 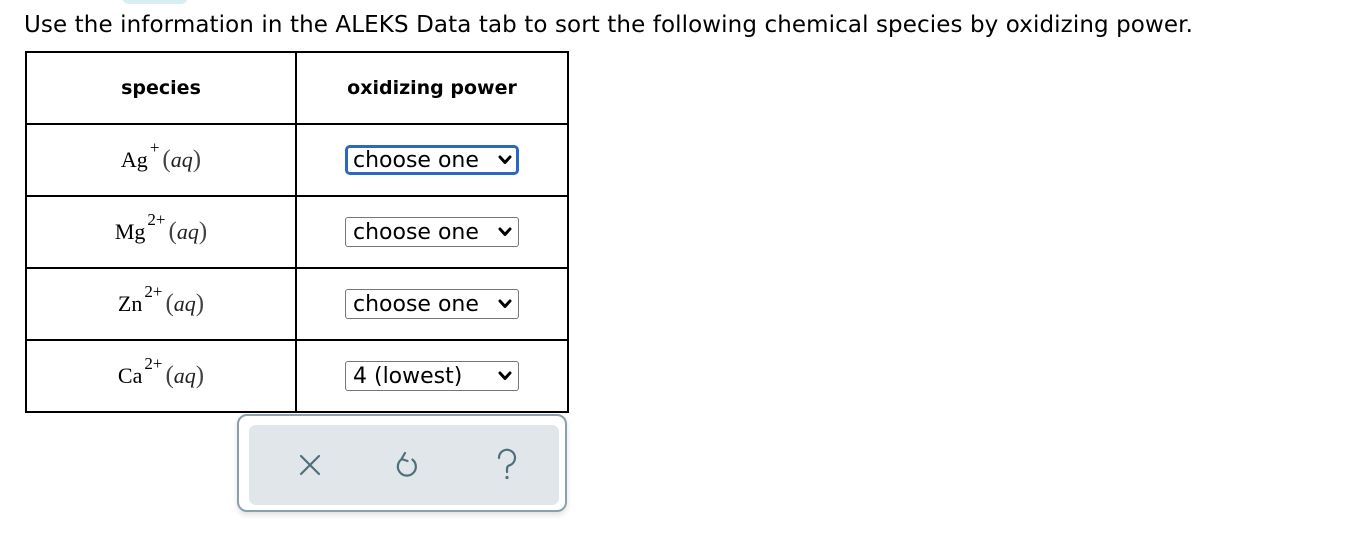 What do you see at coordinates (408, 376) in the screenshot?
I see `select-value: 4 (lowest)` at bounding box center [408, 376].